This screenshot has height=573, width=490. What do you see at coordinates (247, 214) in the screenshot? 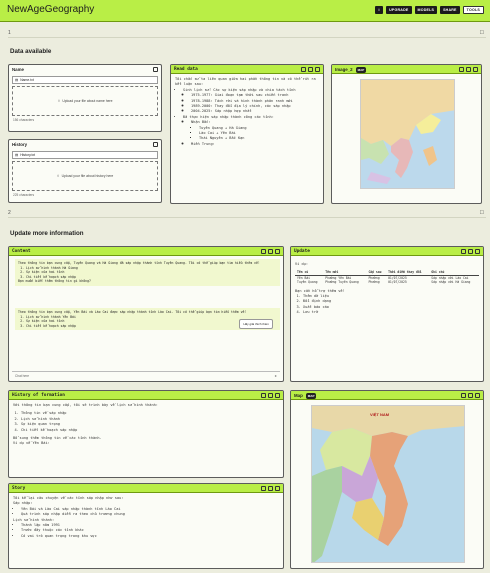
I see `section-divider-2: 2 ☐` at bounding box center [247, 214].